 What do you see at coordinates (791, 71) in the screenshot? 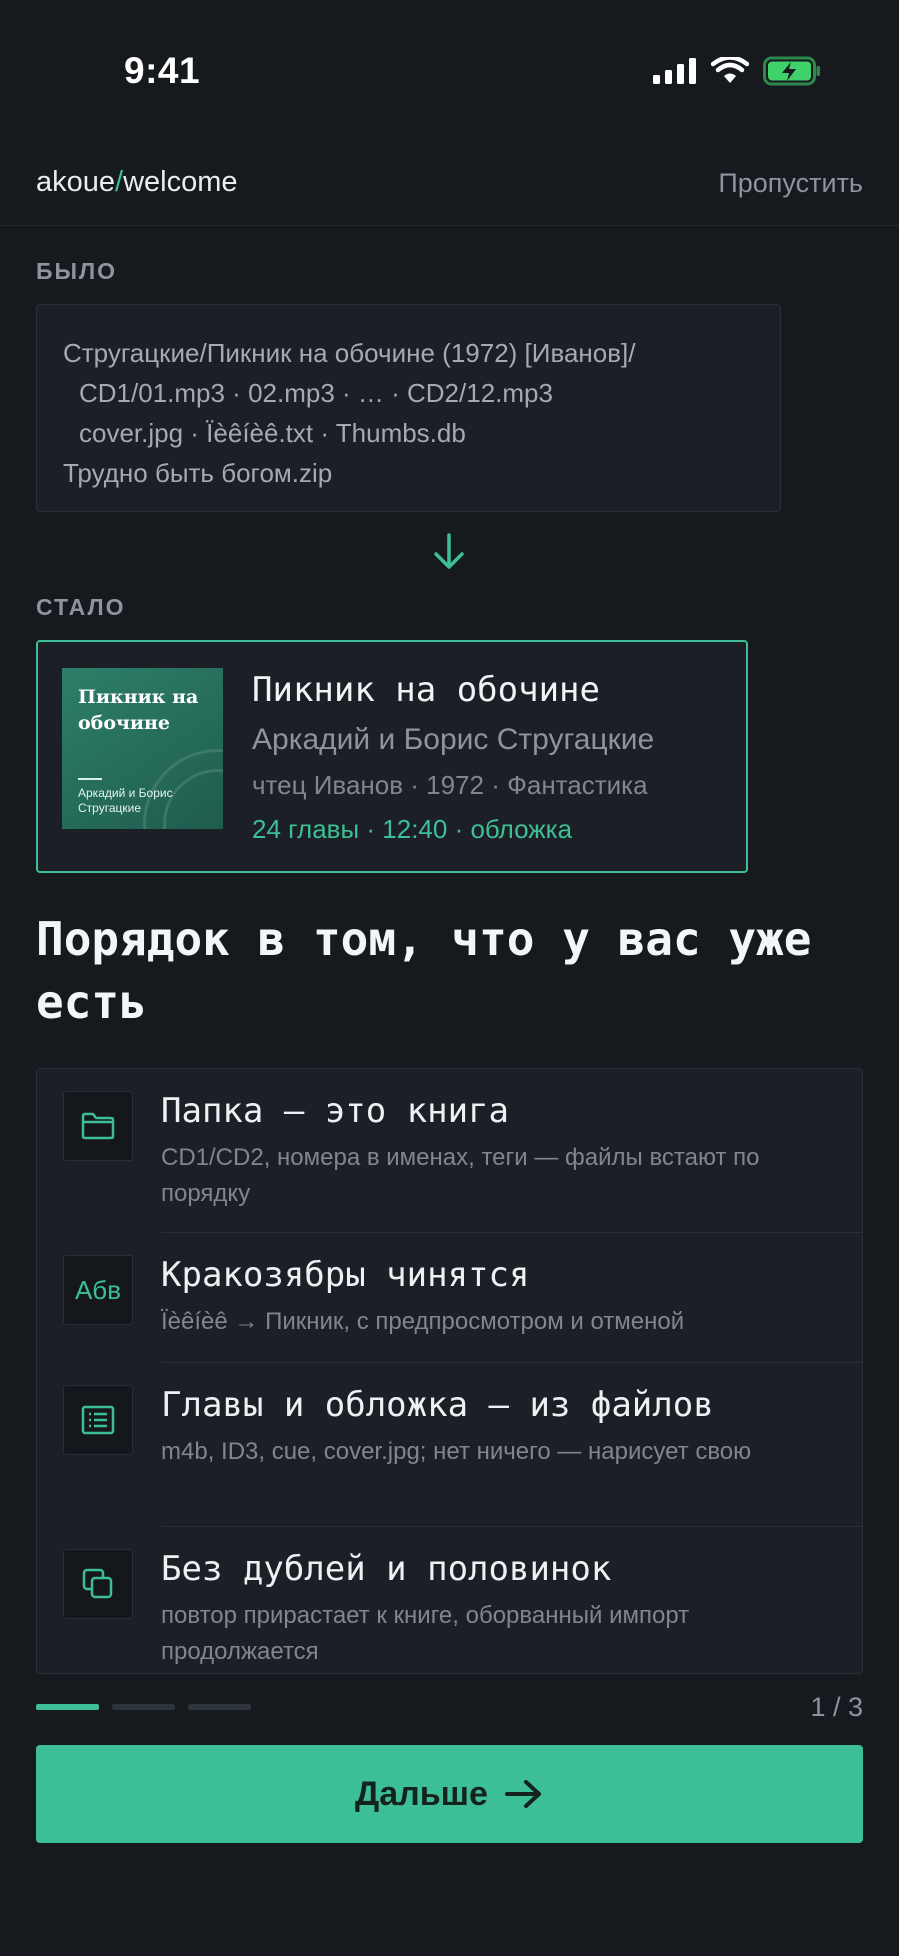
I see `battery-charging-icon` at bounding box center [791, 71].